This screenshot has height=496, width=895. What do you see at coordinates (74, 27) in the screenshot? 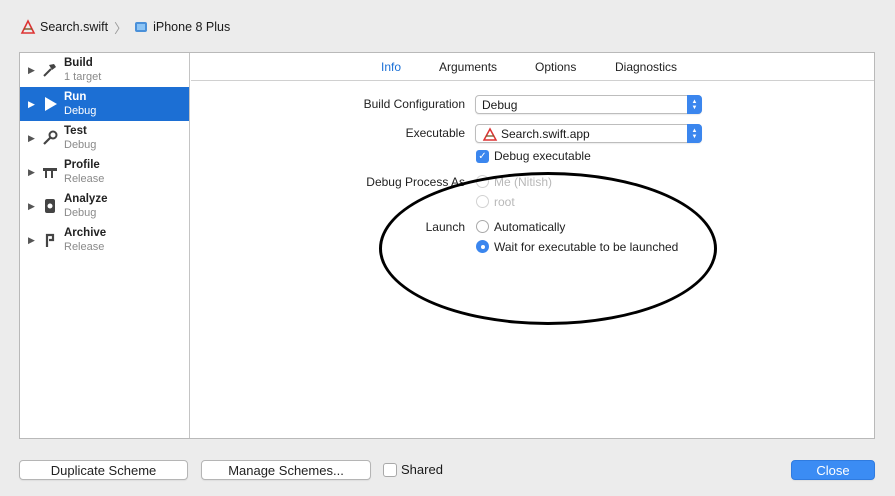
I see `breadcrumb-project: Search.swift` at bounding box center [74, 27].